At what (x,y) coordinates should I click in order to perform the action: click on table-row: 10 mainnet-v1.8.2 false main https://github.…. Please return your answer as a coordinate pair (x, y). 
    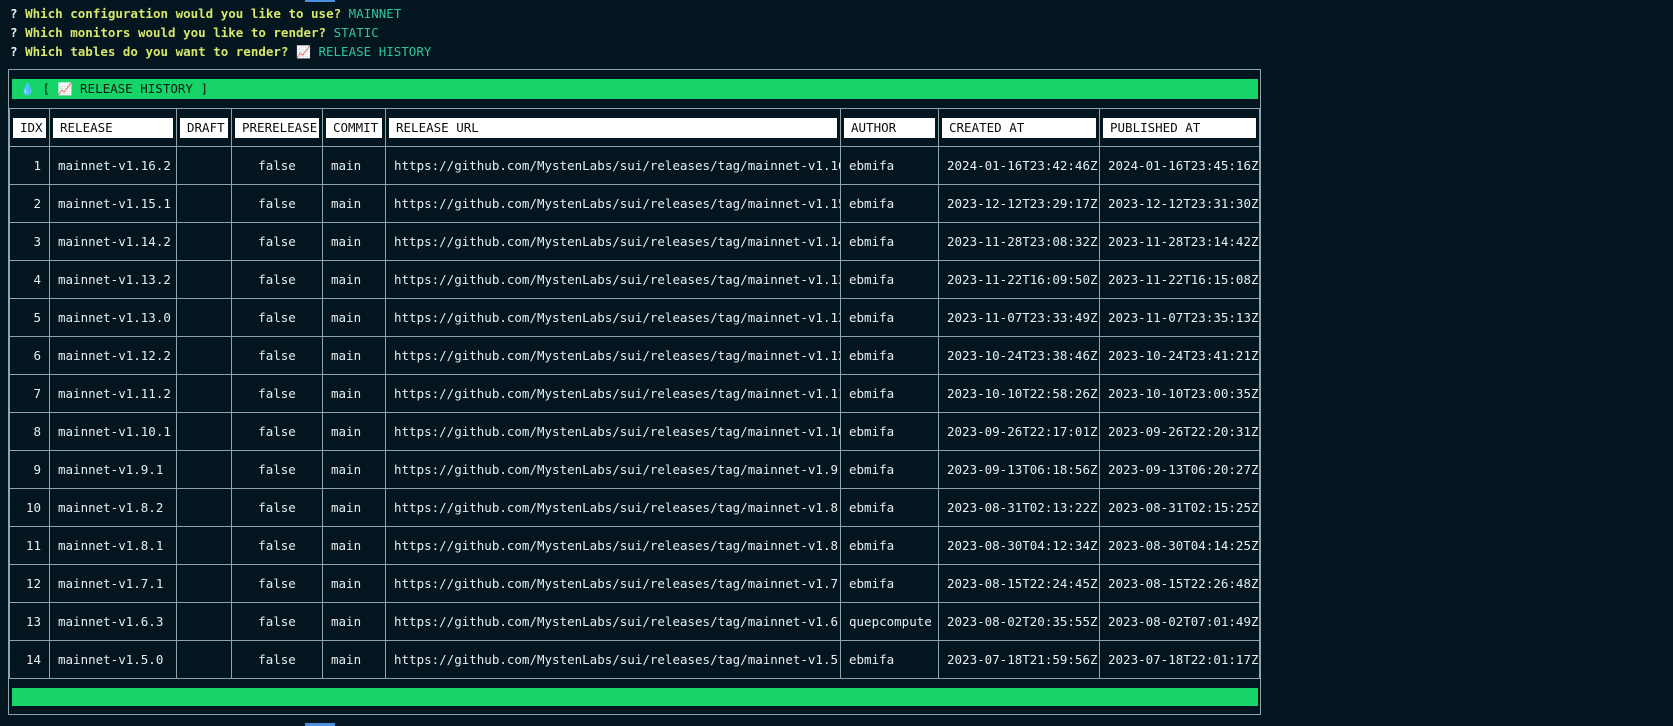
    Looking at the image, I should click on (634, 507).